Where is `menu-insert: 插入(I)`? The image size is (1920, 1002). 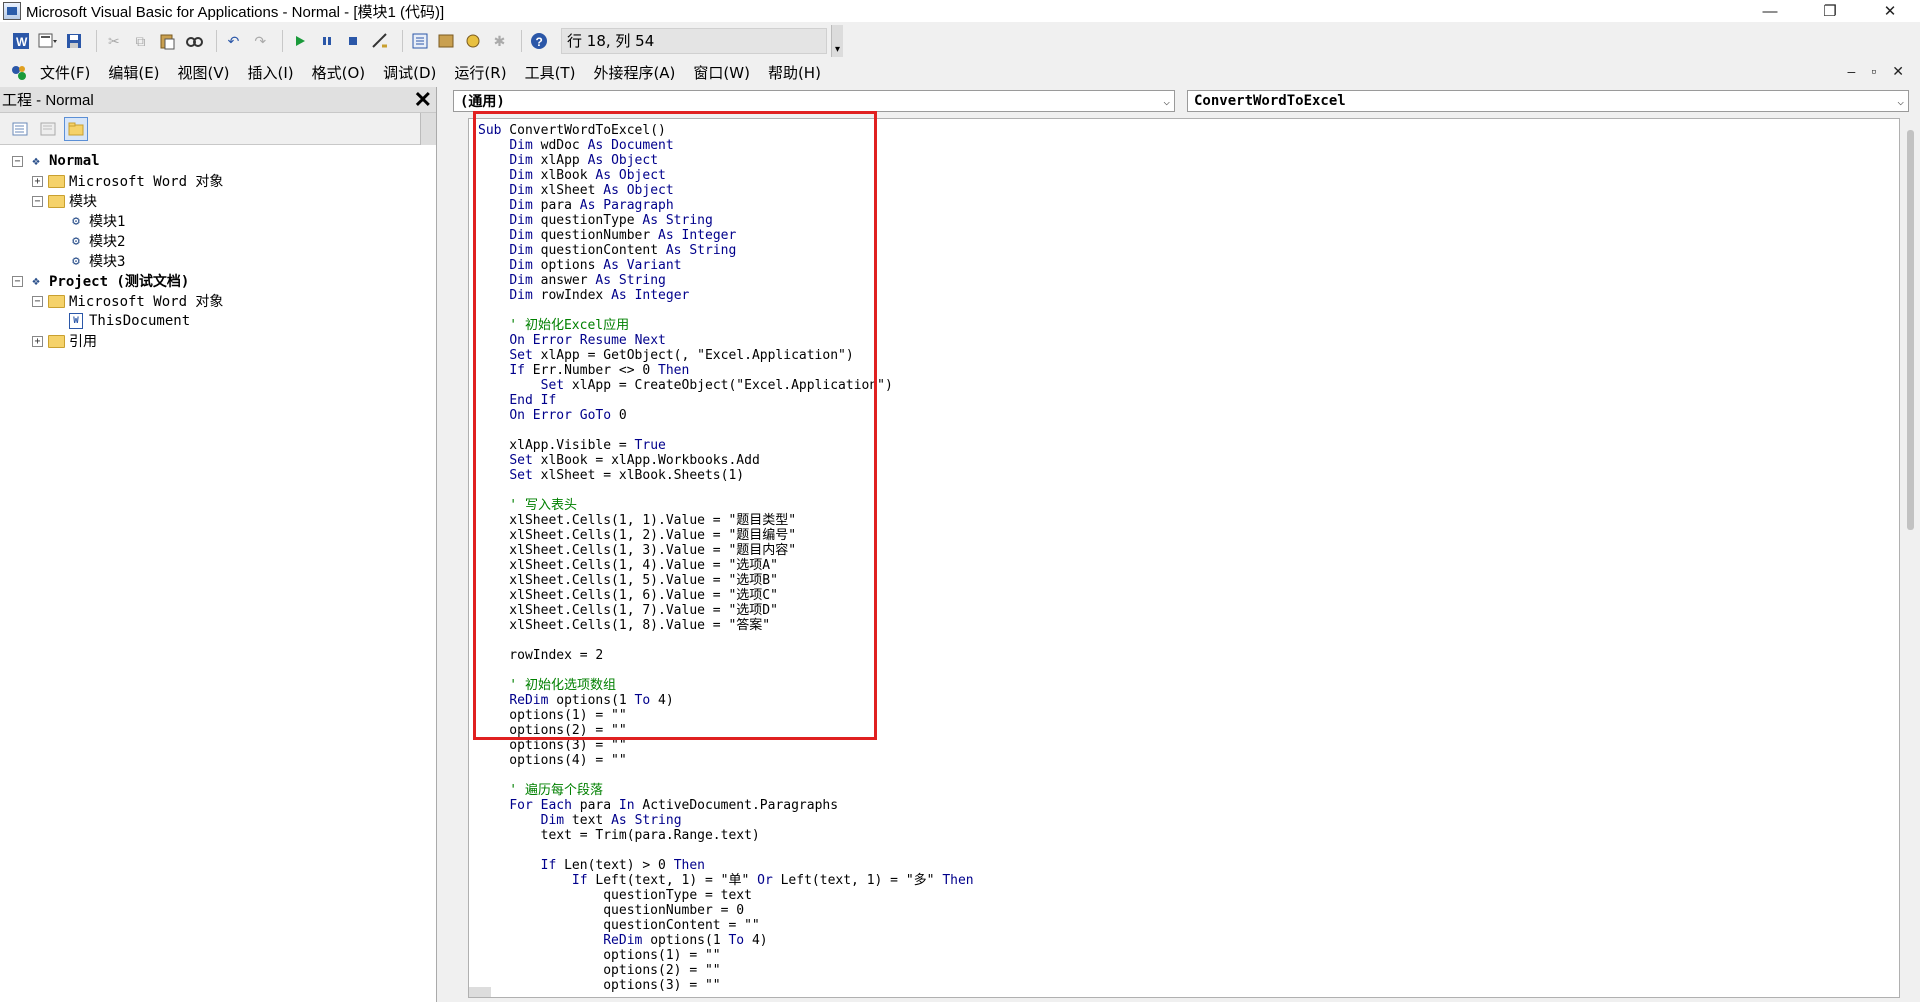
menu-insert: 插入(I) is located at coordinates (271, 72).